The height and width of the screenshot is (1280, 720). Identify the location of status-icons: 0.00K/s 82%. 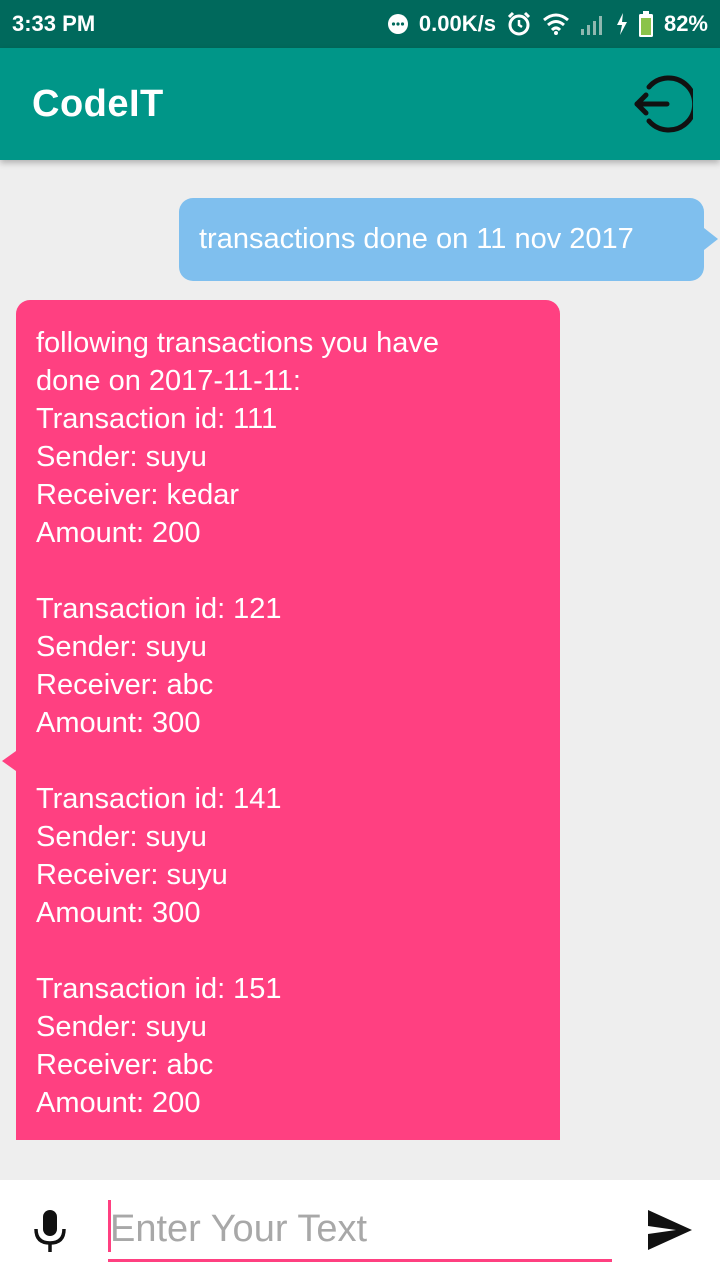
(547, 24).